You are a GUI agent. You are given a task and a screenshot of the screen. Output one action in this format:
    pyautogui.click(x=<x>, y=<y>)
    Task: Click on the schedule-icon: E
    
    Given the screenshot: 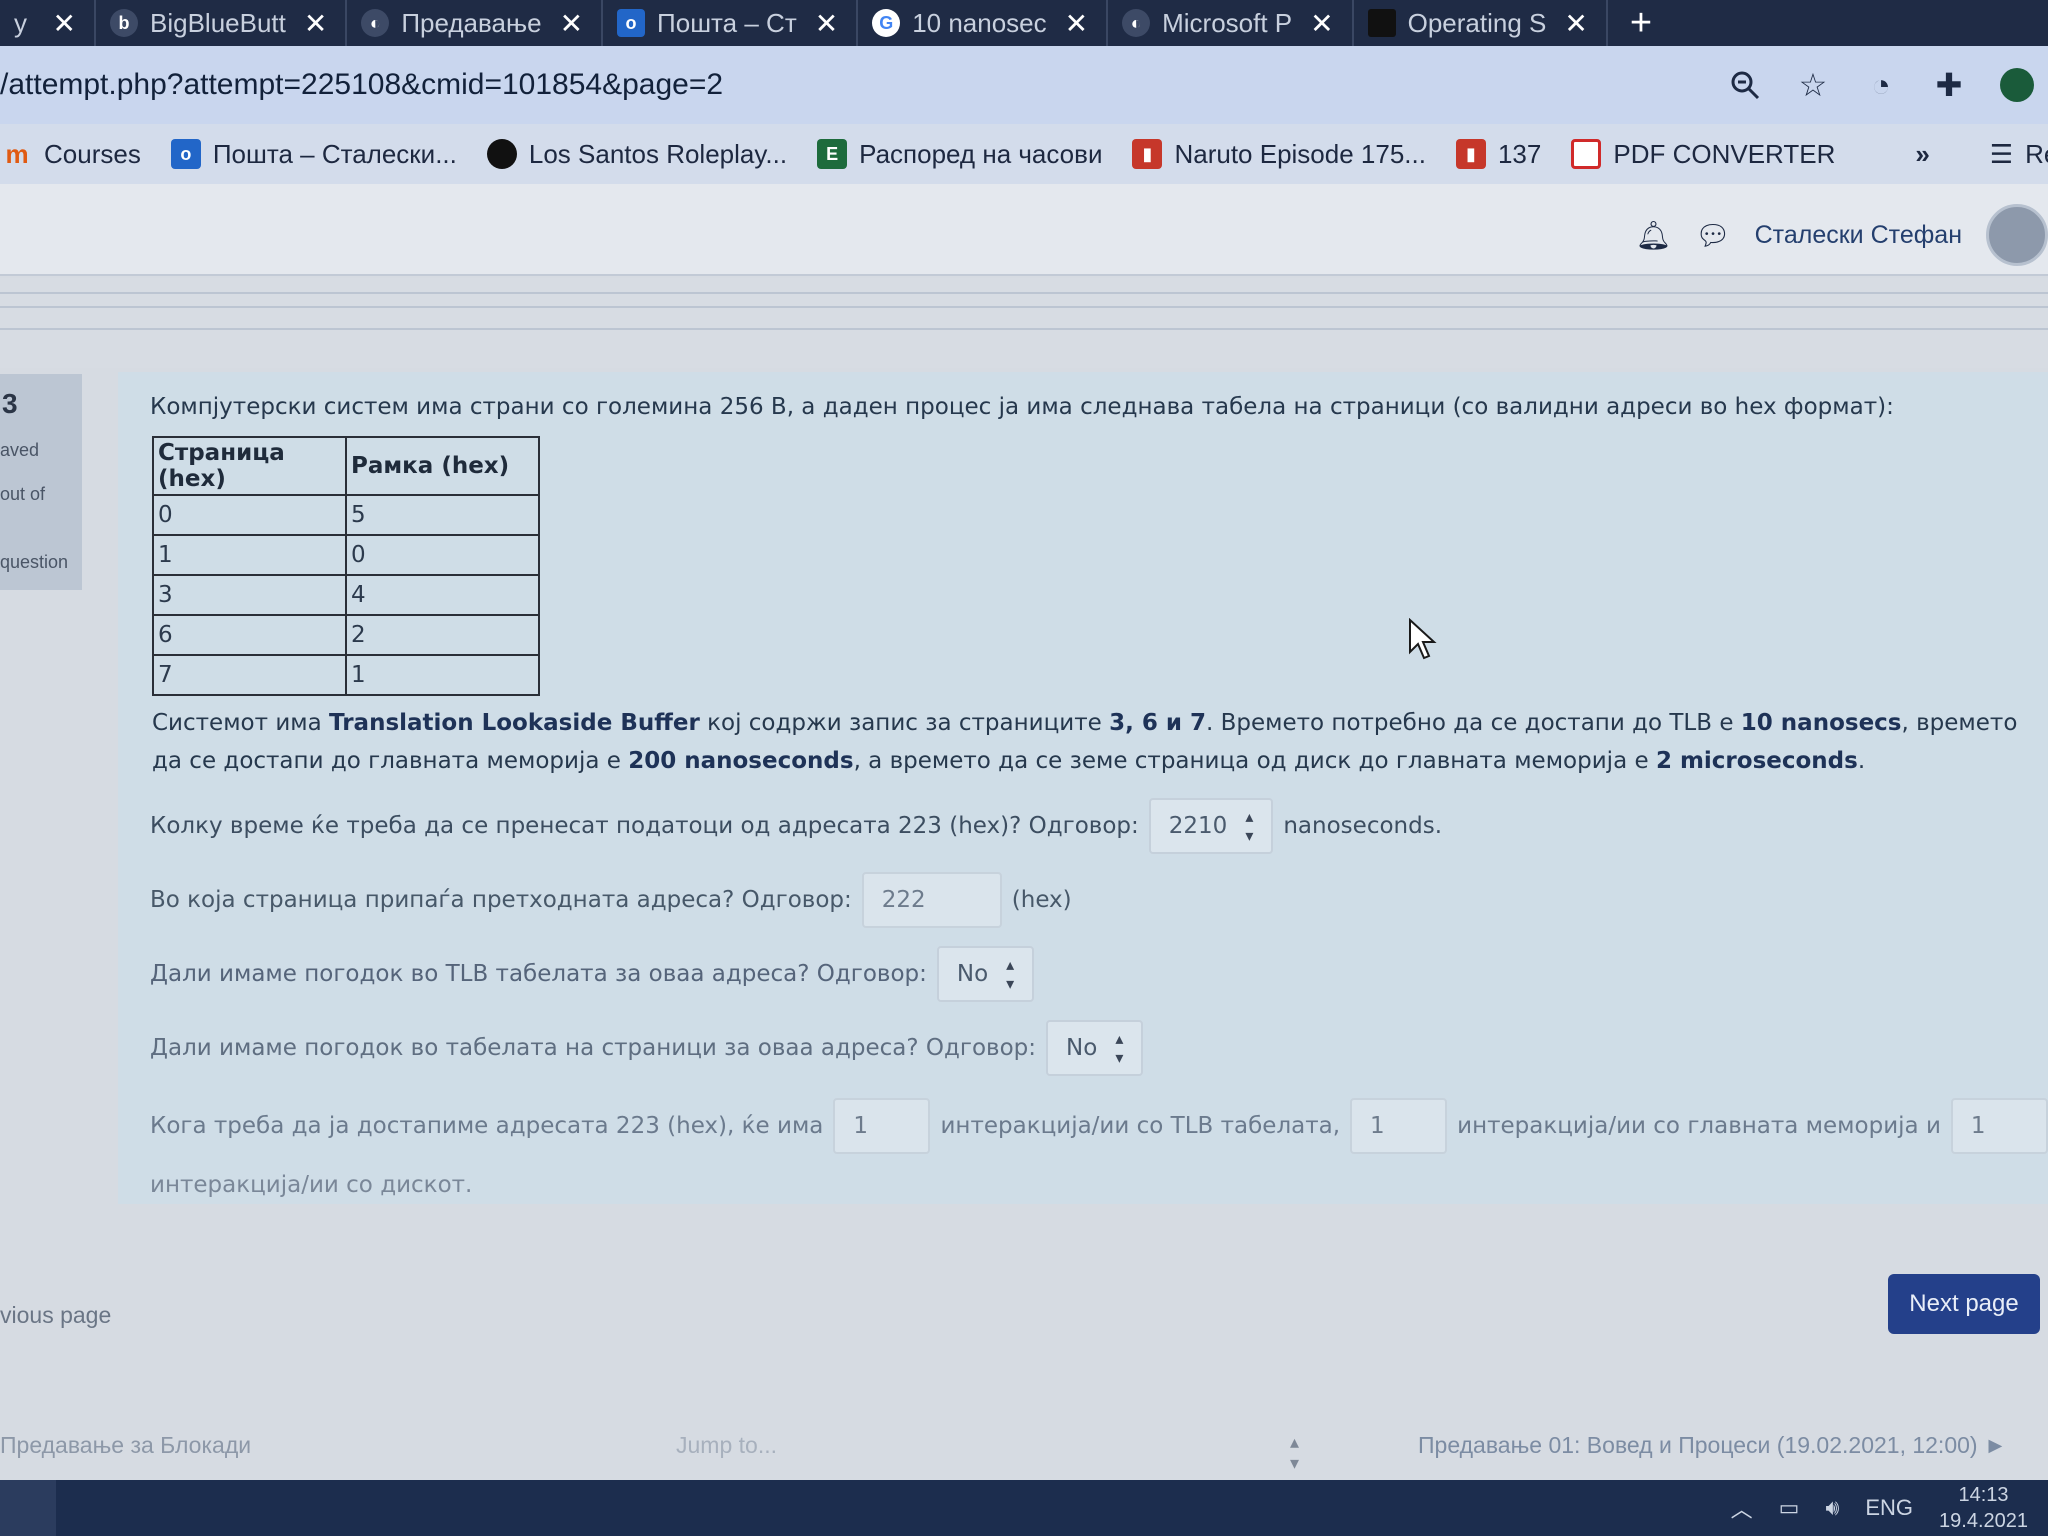 What is the action you would take?
    pyautogui.click(x=832, y=154)
    